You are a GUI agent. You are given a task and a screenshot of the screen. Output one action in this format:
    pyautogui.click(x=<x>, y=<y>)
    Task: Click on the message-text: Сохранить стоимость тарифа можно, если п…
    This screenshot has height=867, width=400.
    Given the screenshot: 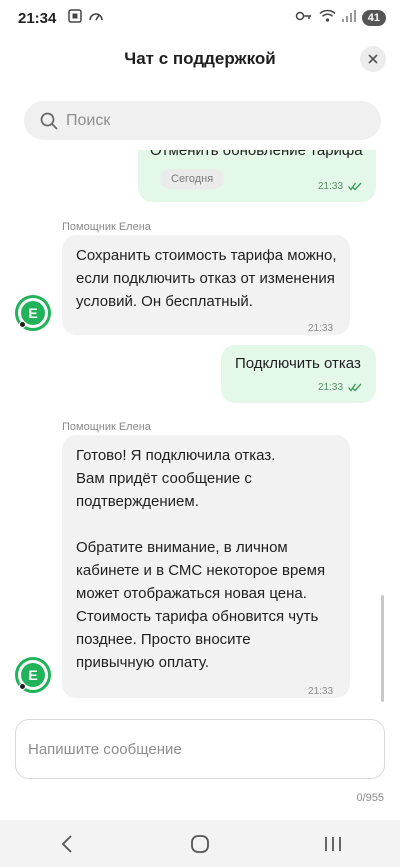 What is the action you would take?
    pyautogui.click(x=206, y=278)
    